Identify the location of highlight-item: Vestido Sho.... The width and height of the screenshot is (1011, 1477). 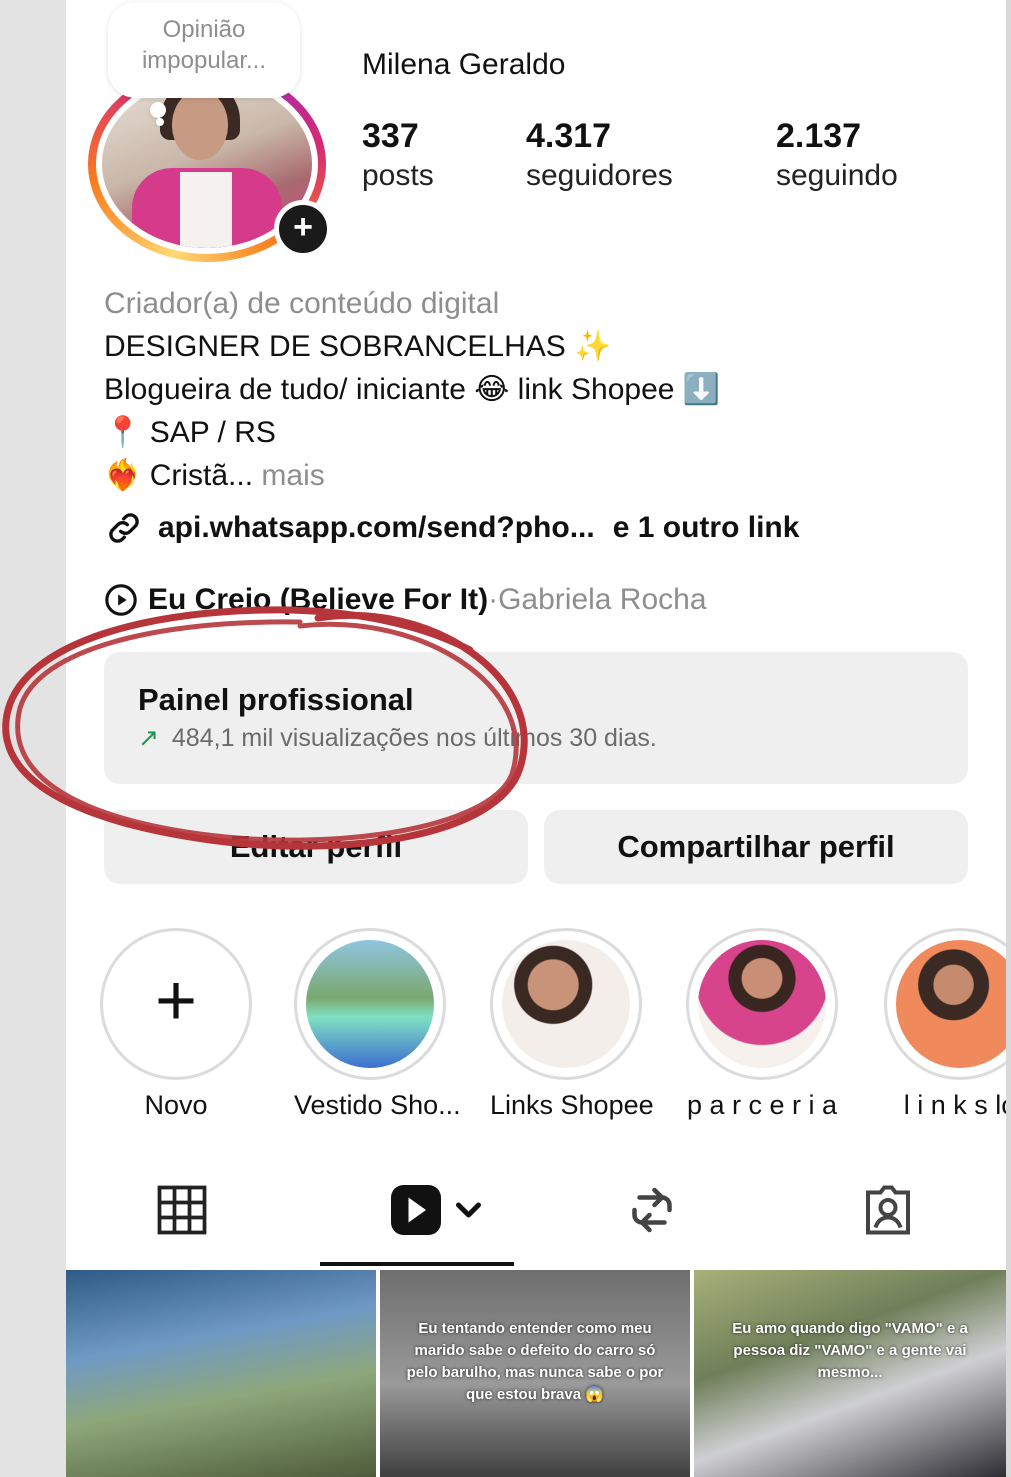
(377, 1024).